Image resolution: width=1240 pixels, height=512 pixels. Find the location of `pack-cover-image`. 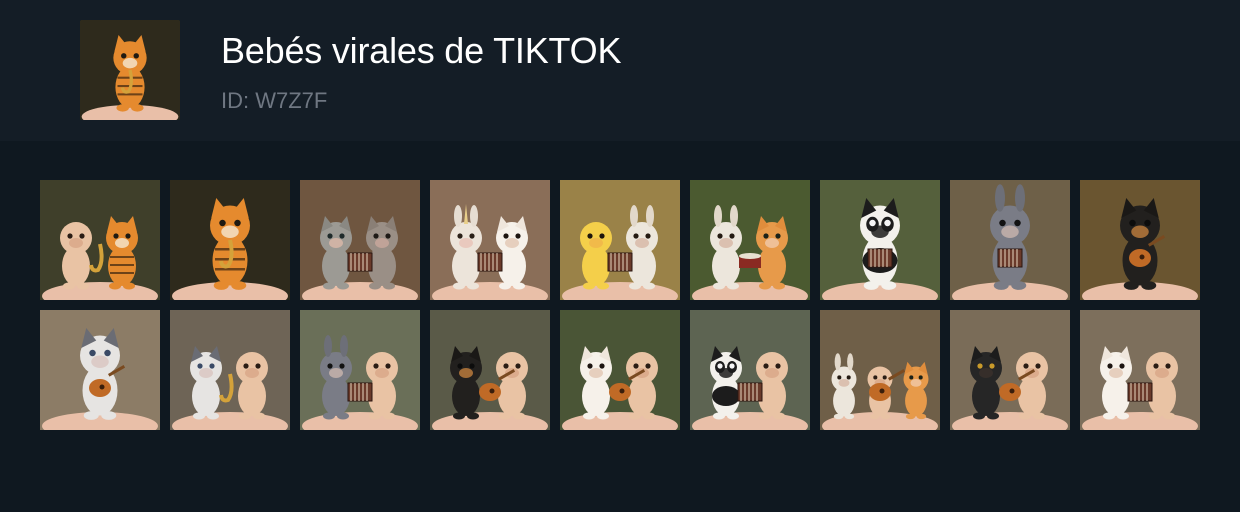

pack-cover-image is located at coordinates (130, 70).